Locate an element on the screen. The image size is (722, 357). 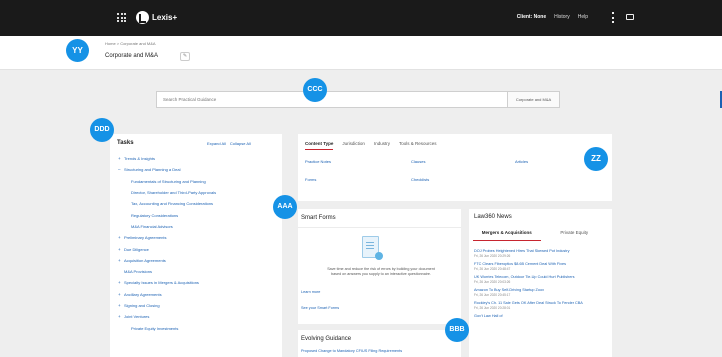
tasks-title: Tasks is located at coordinates (125, 143).